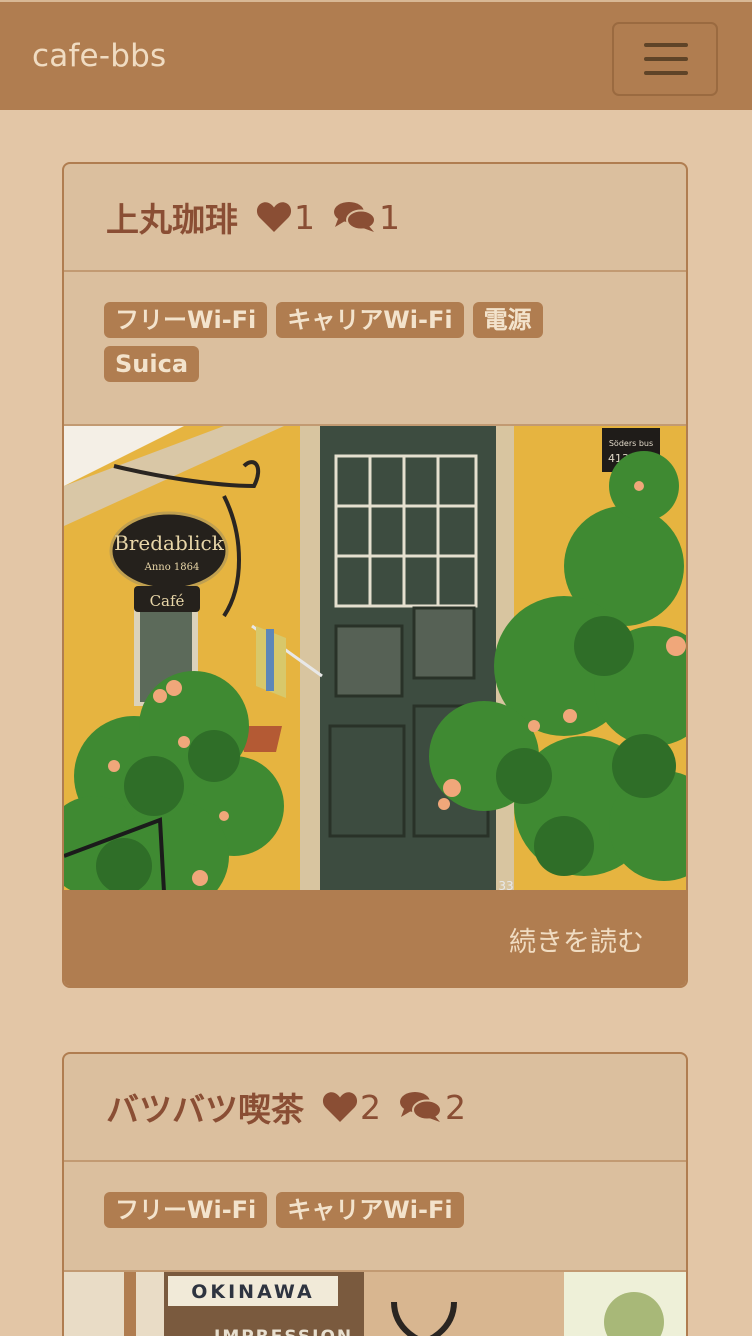 The height and width of the screenshot is (1336, 752). What do you see at coordinates (283, 1331) in the screenshot?
I see `impression-text: IMPRESSION` at bounding box center [283, 1331].